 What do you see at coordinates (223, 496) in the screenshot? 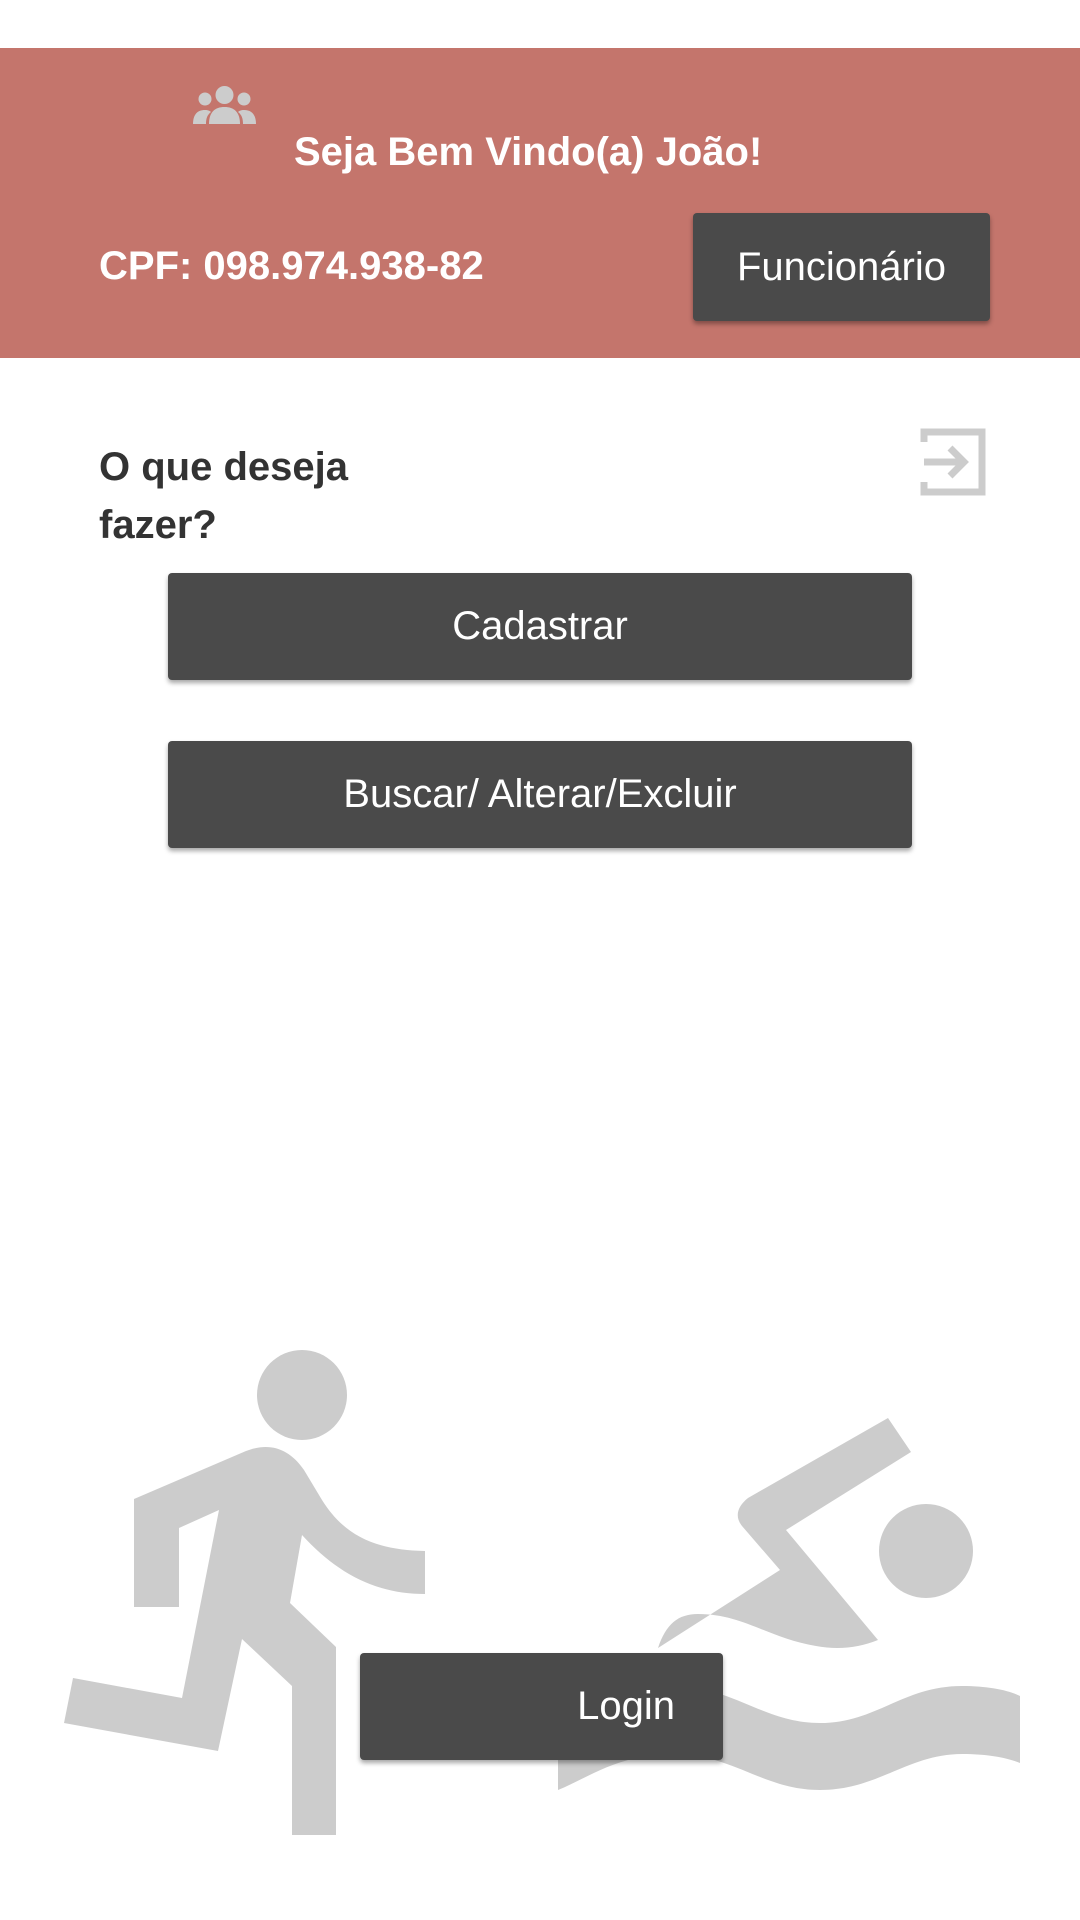
I see `page-question: O que deseja fazer?` at bounding box center [223, 496].